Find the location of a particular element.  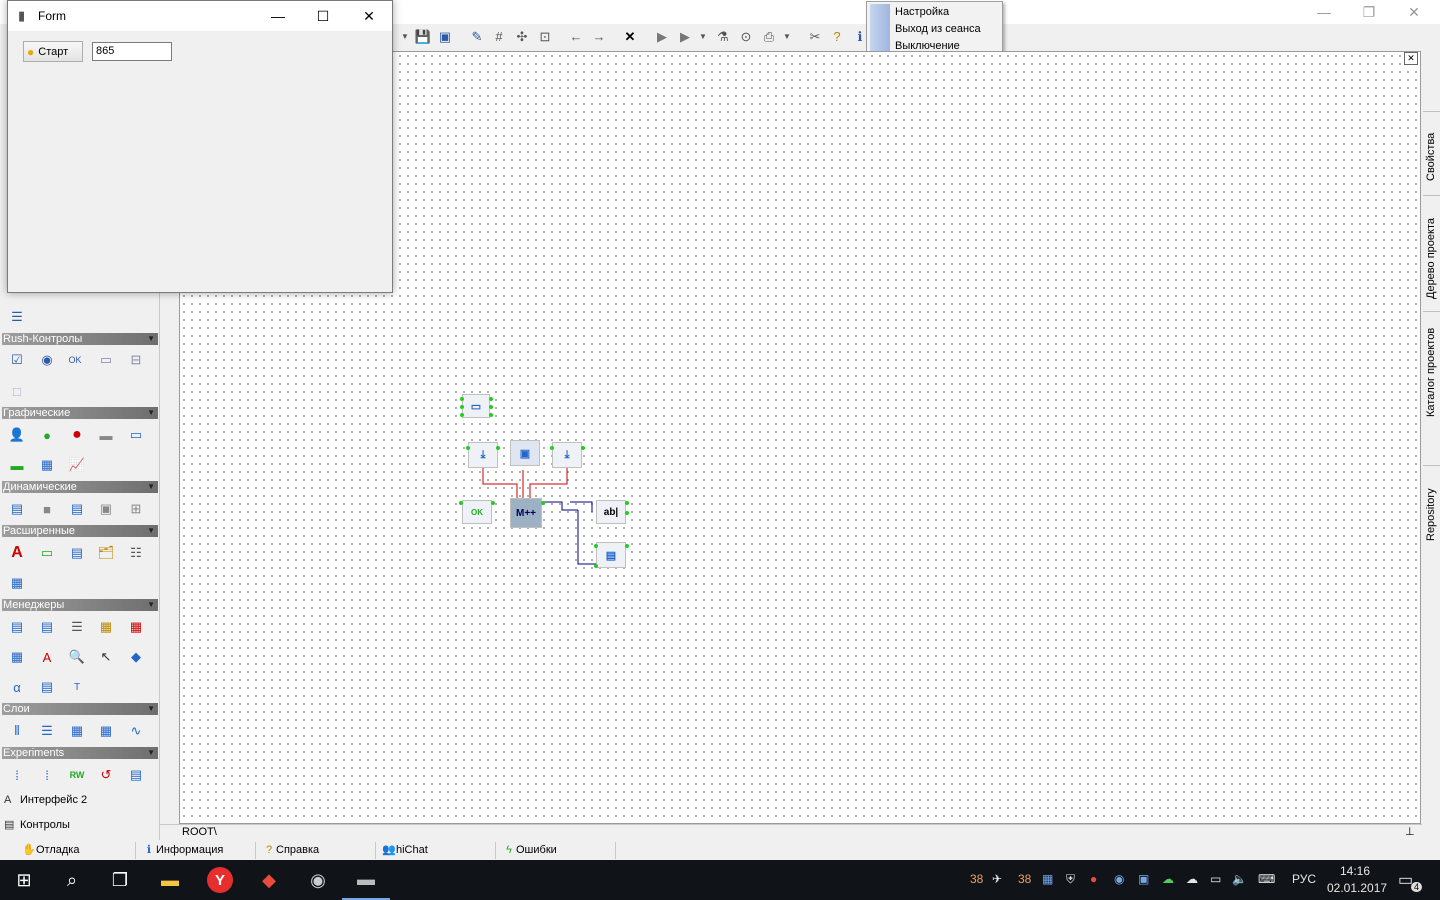

ext-edit-component-icon: ▭ is located at coordinates (47, 553).